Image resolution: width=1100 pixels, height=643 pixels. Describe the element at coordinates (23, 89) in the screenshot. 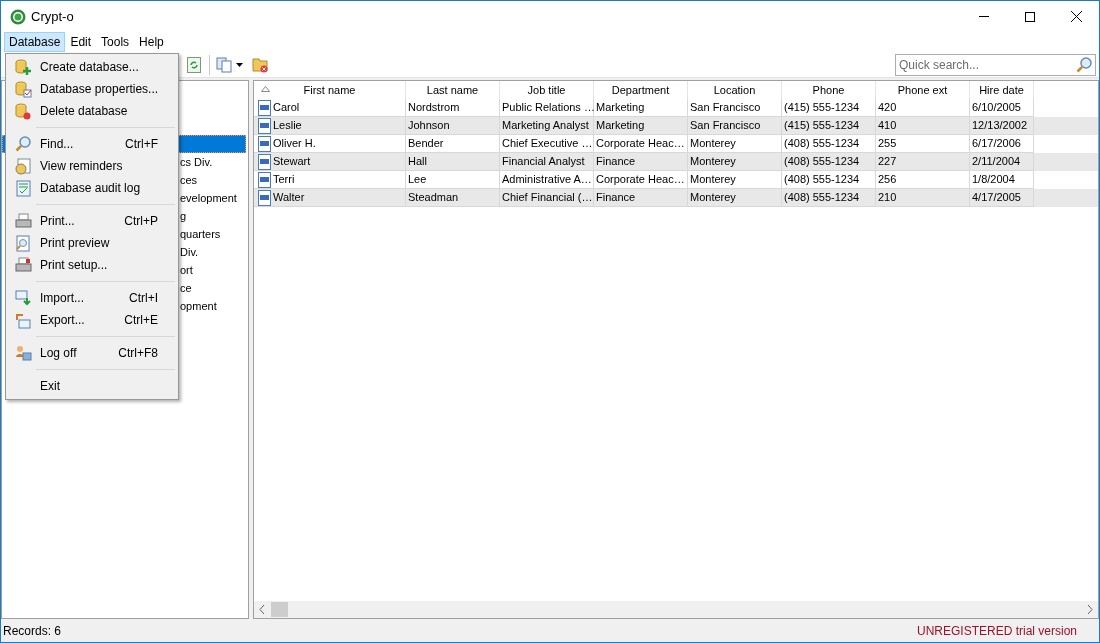

I see `database-check-icon` at that location.